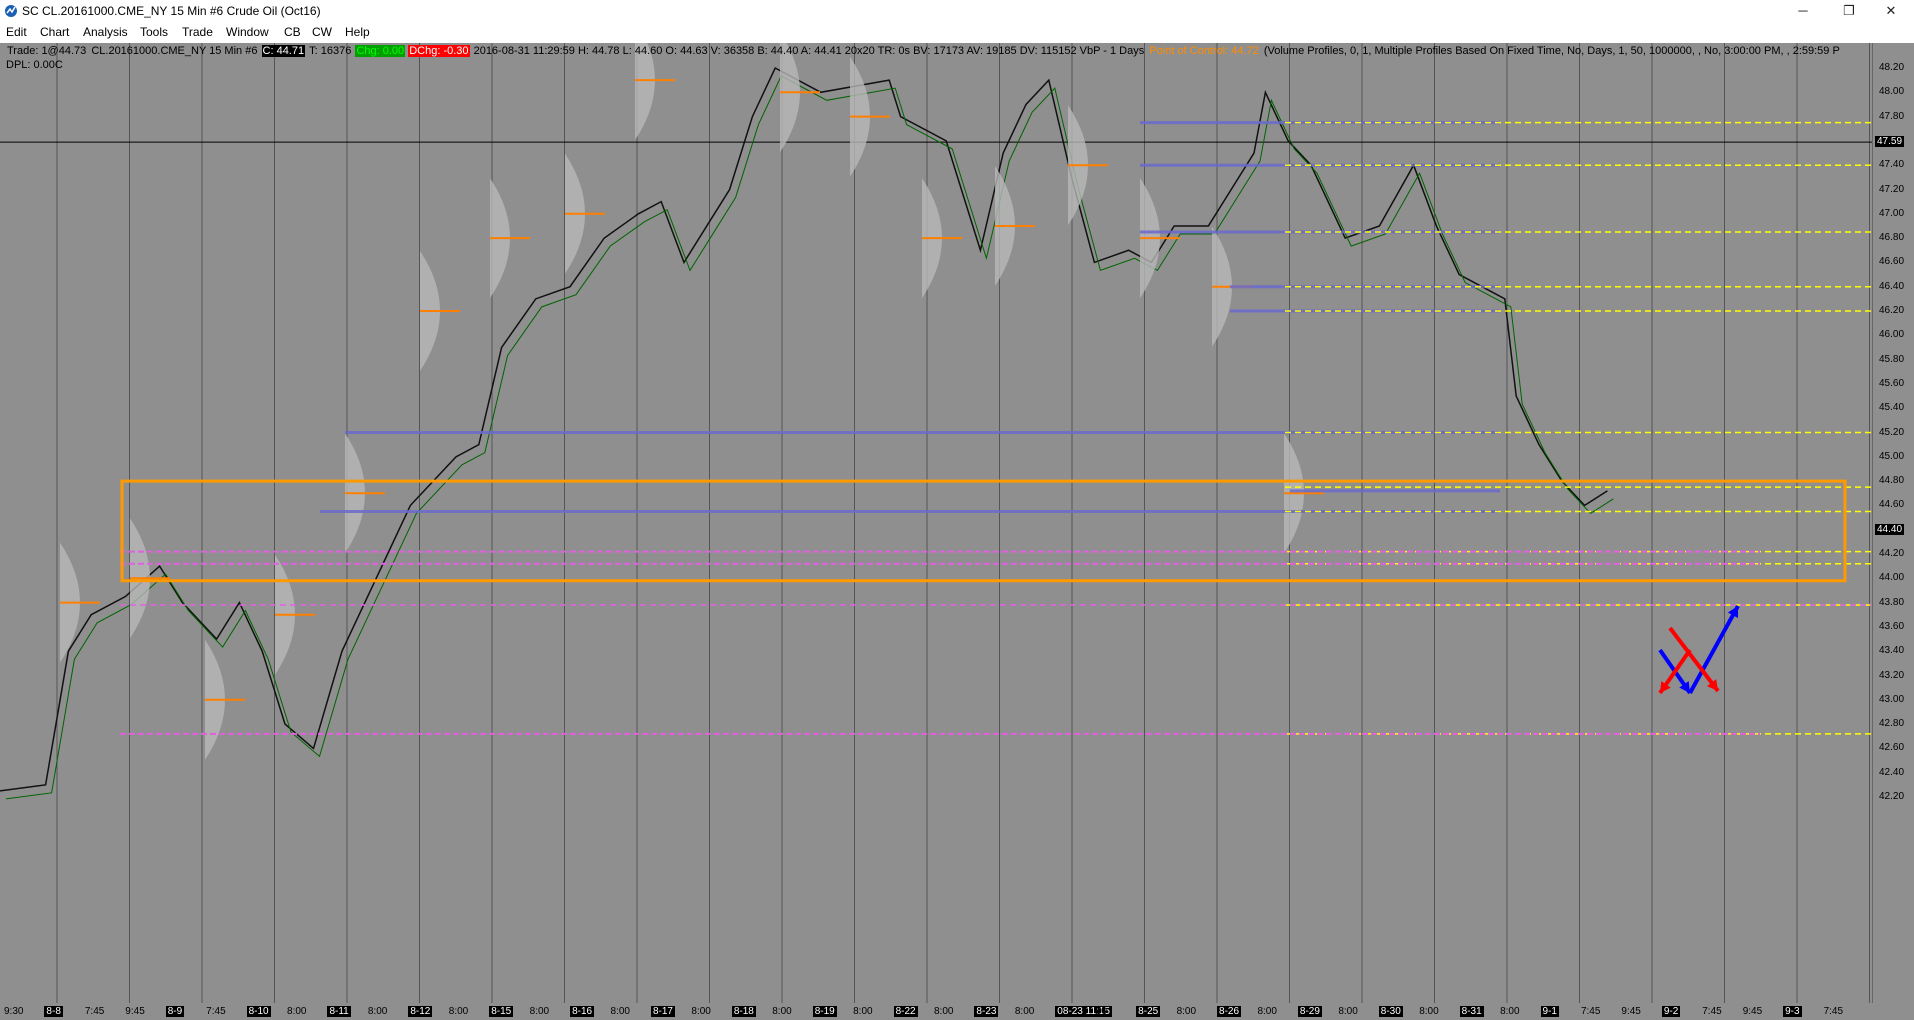 The width and height of the screenshot is (1914, 1020). What do you see at coordinates (322, 32) in the screenshot?
I see `menu-cw: CW` at bounding box center [322, 32].